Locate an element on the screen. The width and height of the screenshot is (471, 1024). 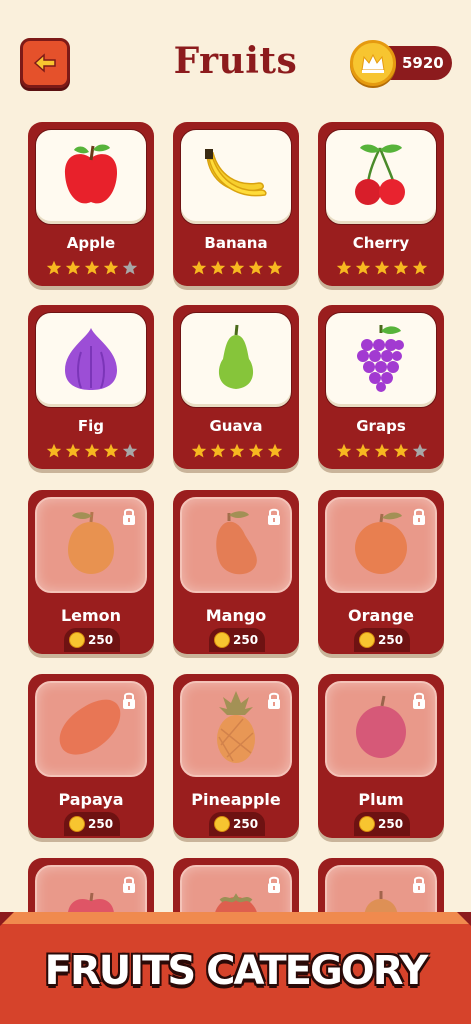
fruit-name: Cherry is located at coordinates (381, 243).